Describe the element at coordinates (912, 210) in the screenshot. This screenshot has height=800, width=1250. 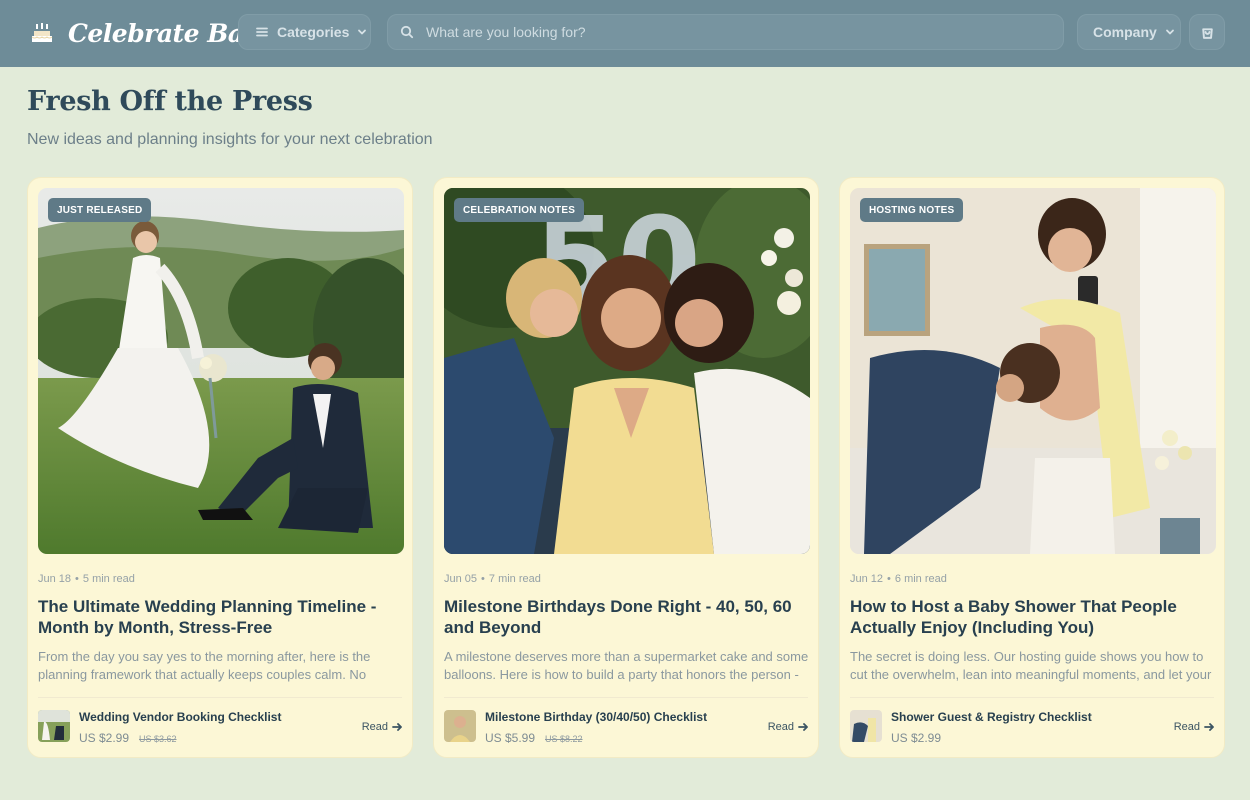
I see `article-badge: HOSTING NOTES` at that location.